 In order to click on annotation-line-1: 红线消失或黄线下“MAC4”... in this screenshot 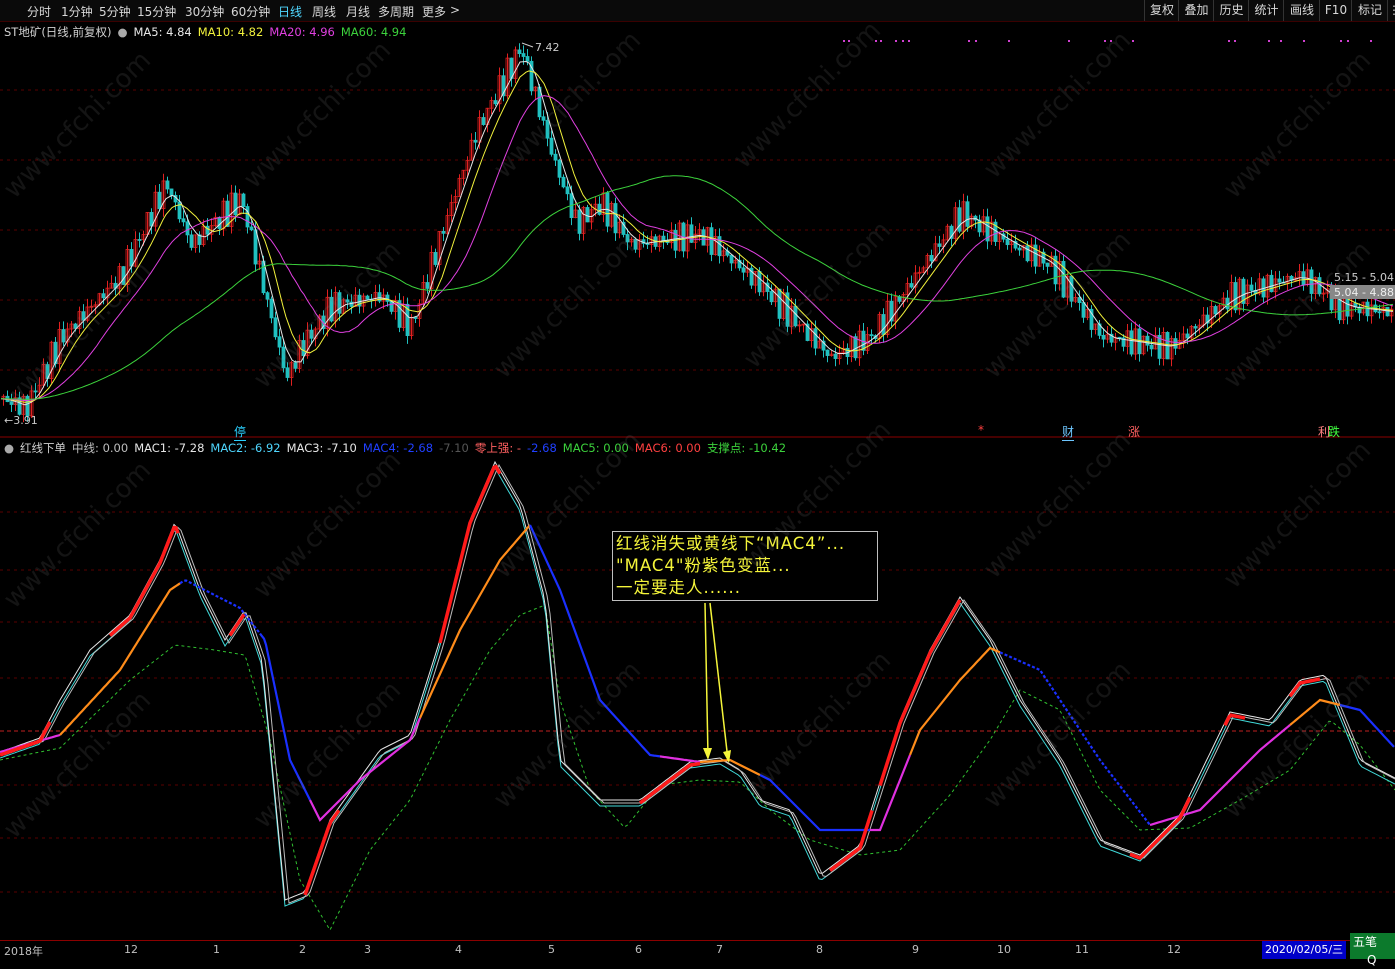, I will do `click(731, 543)`.